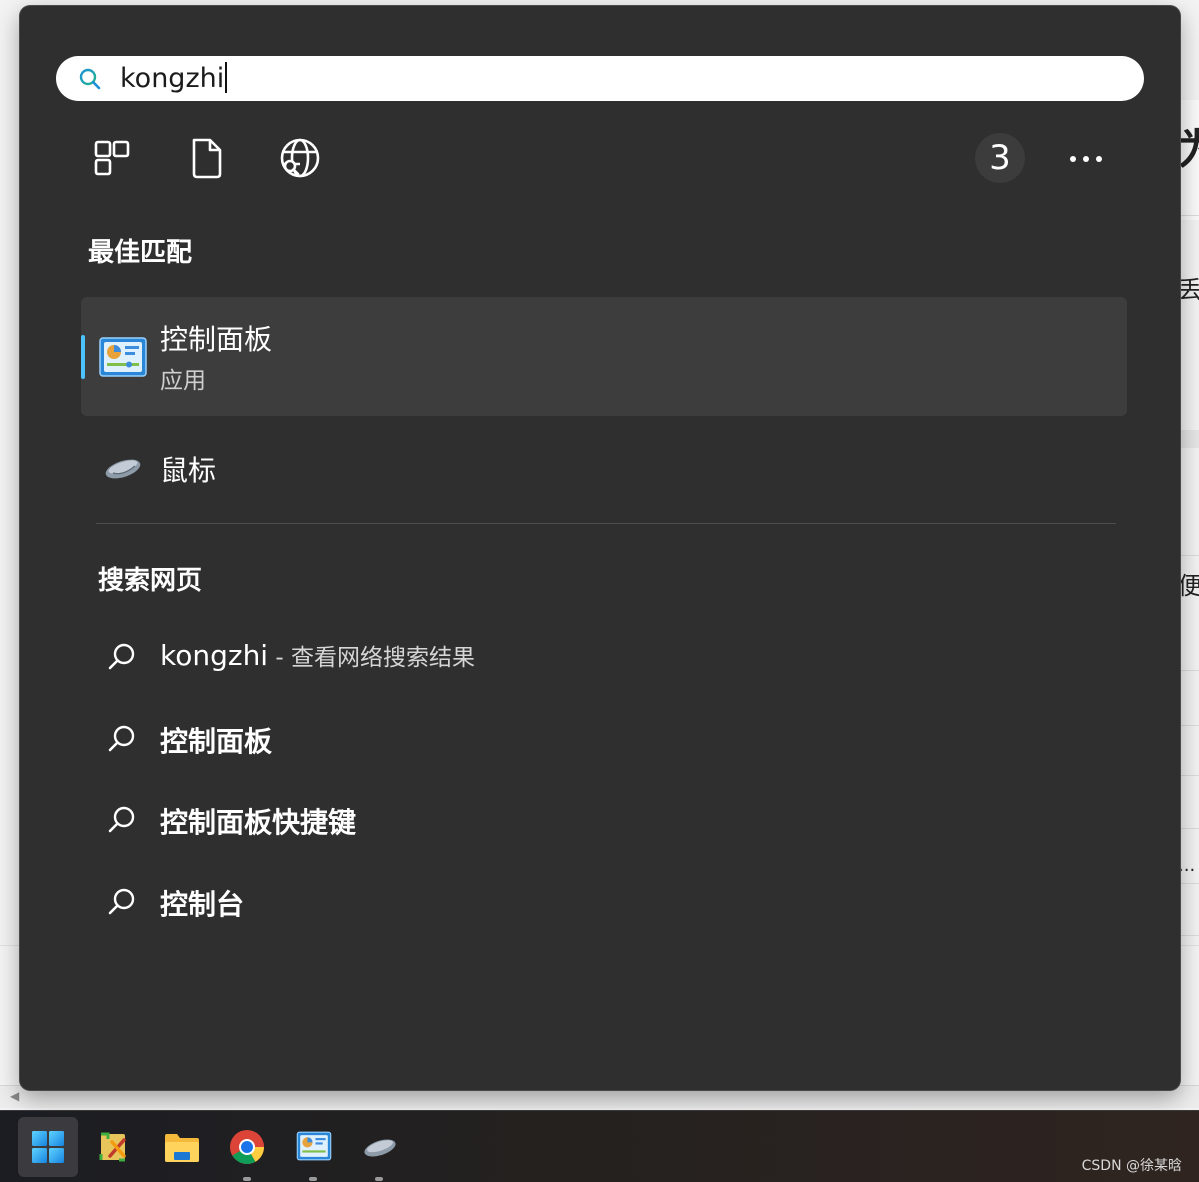 The height and width of the screenshot is (1182, 1199). Describe the element at coordinates (600, 78) in the screenshot. I see `search-box: kongzhi` at that location.